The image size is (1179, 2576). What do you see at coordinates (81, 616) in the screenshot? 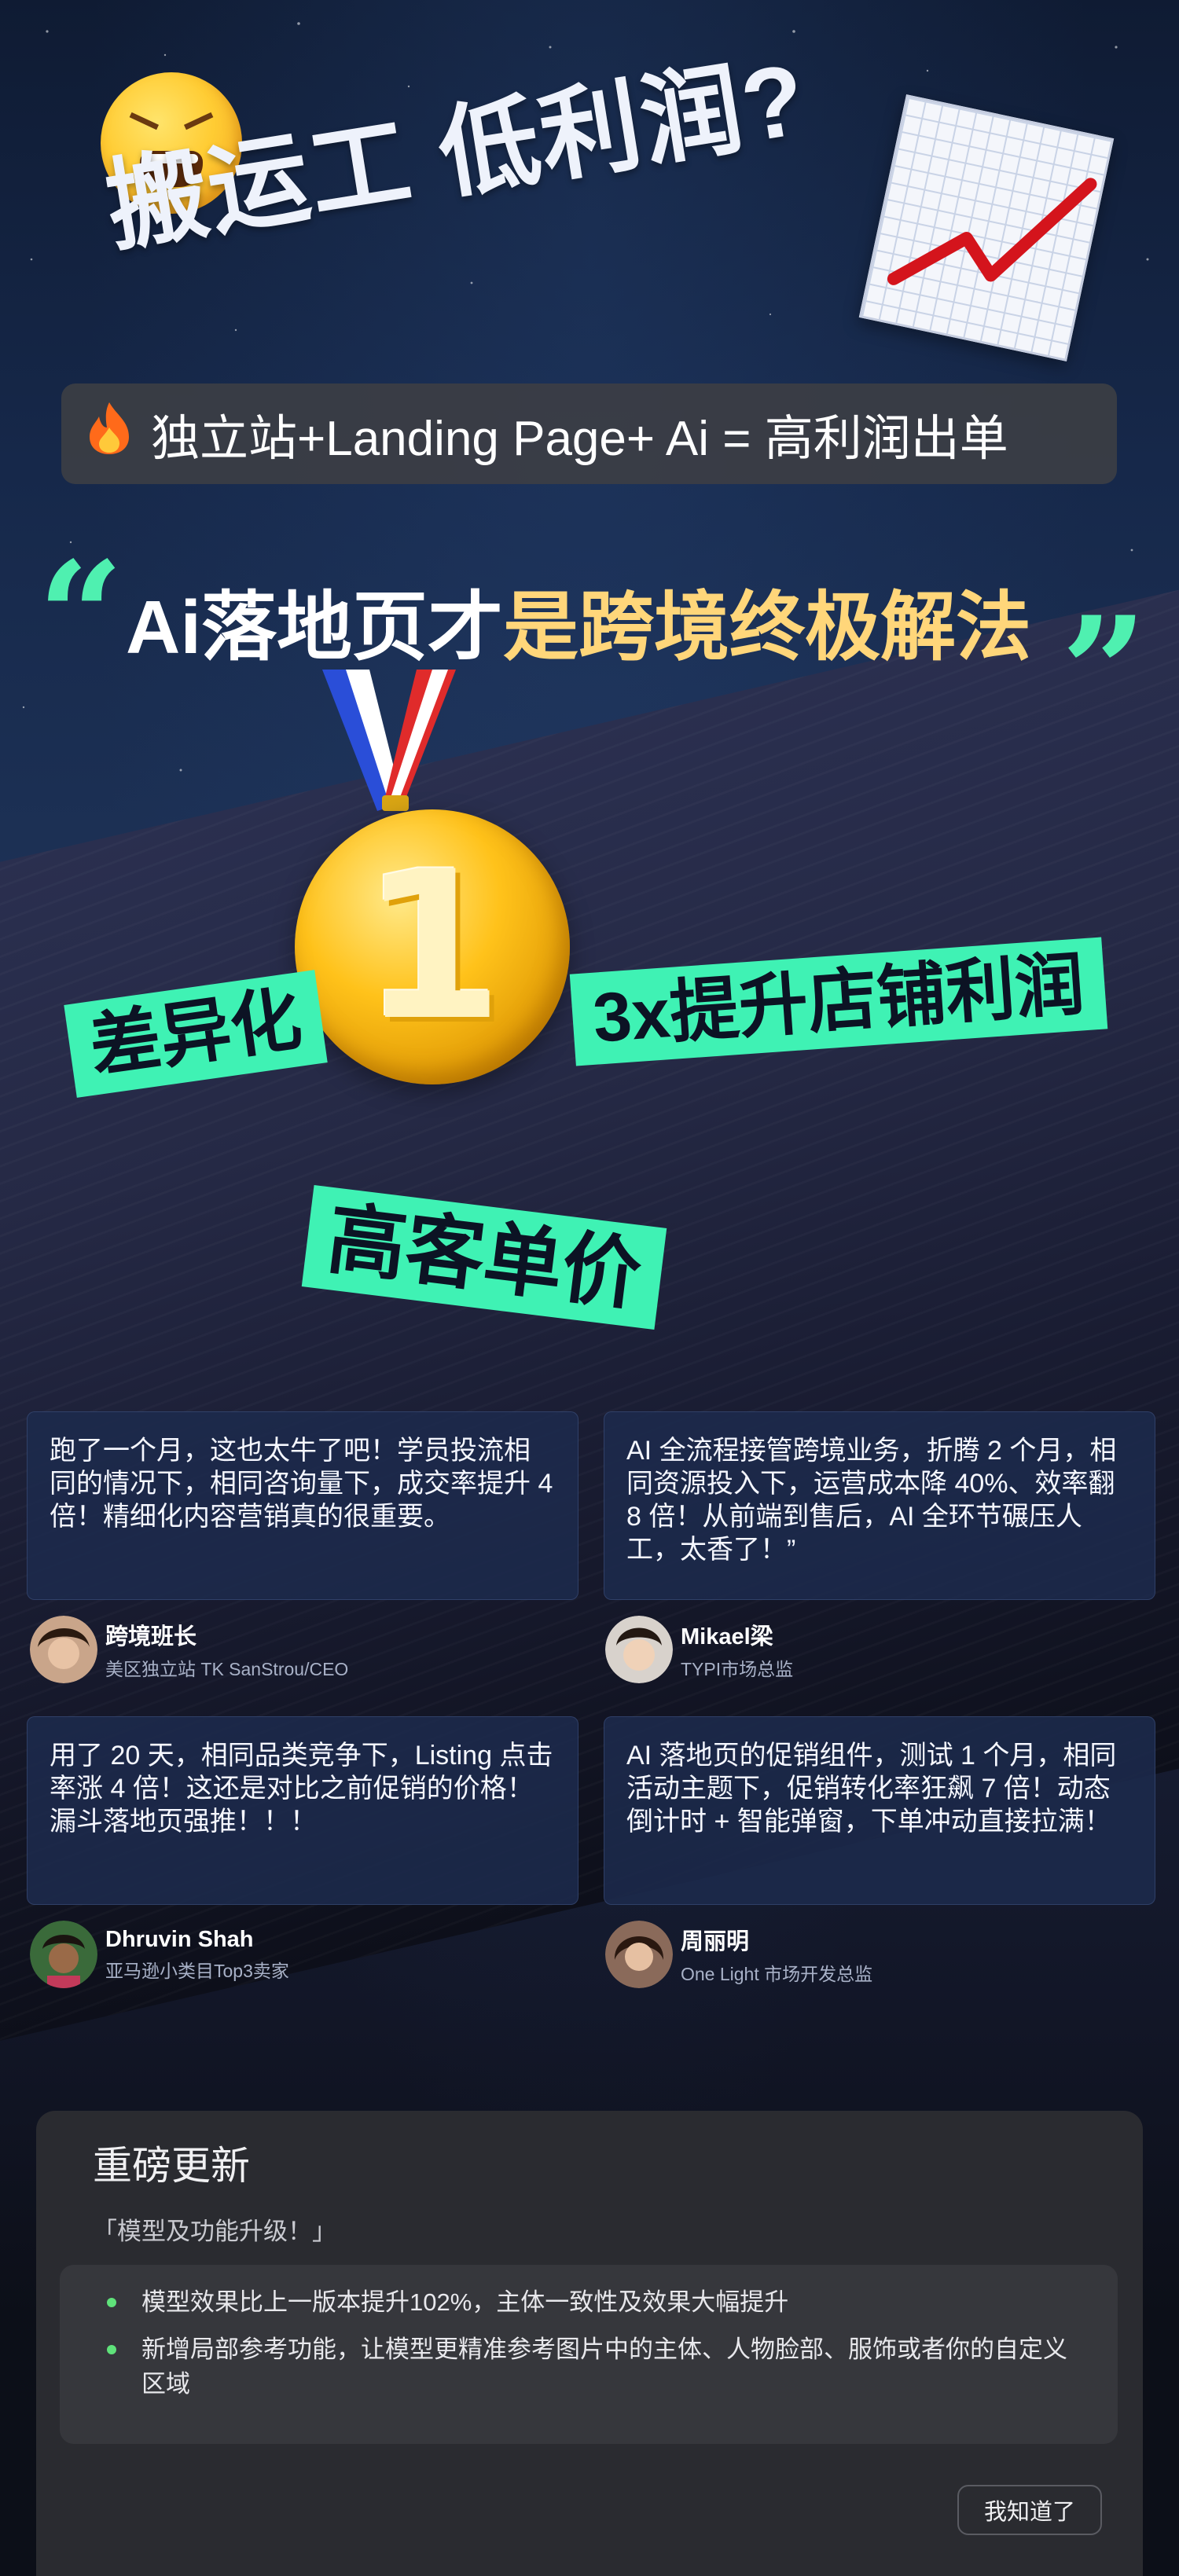
I see `quote-open-mark: “` at bounding box center [81, 616].